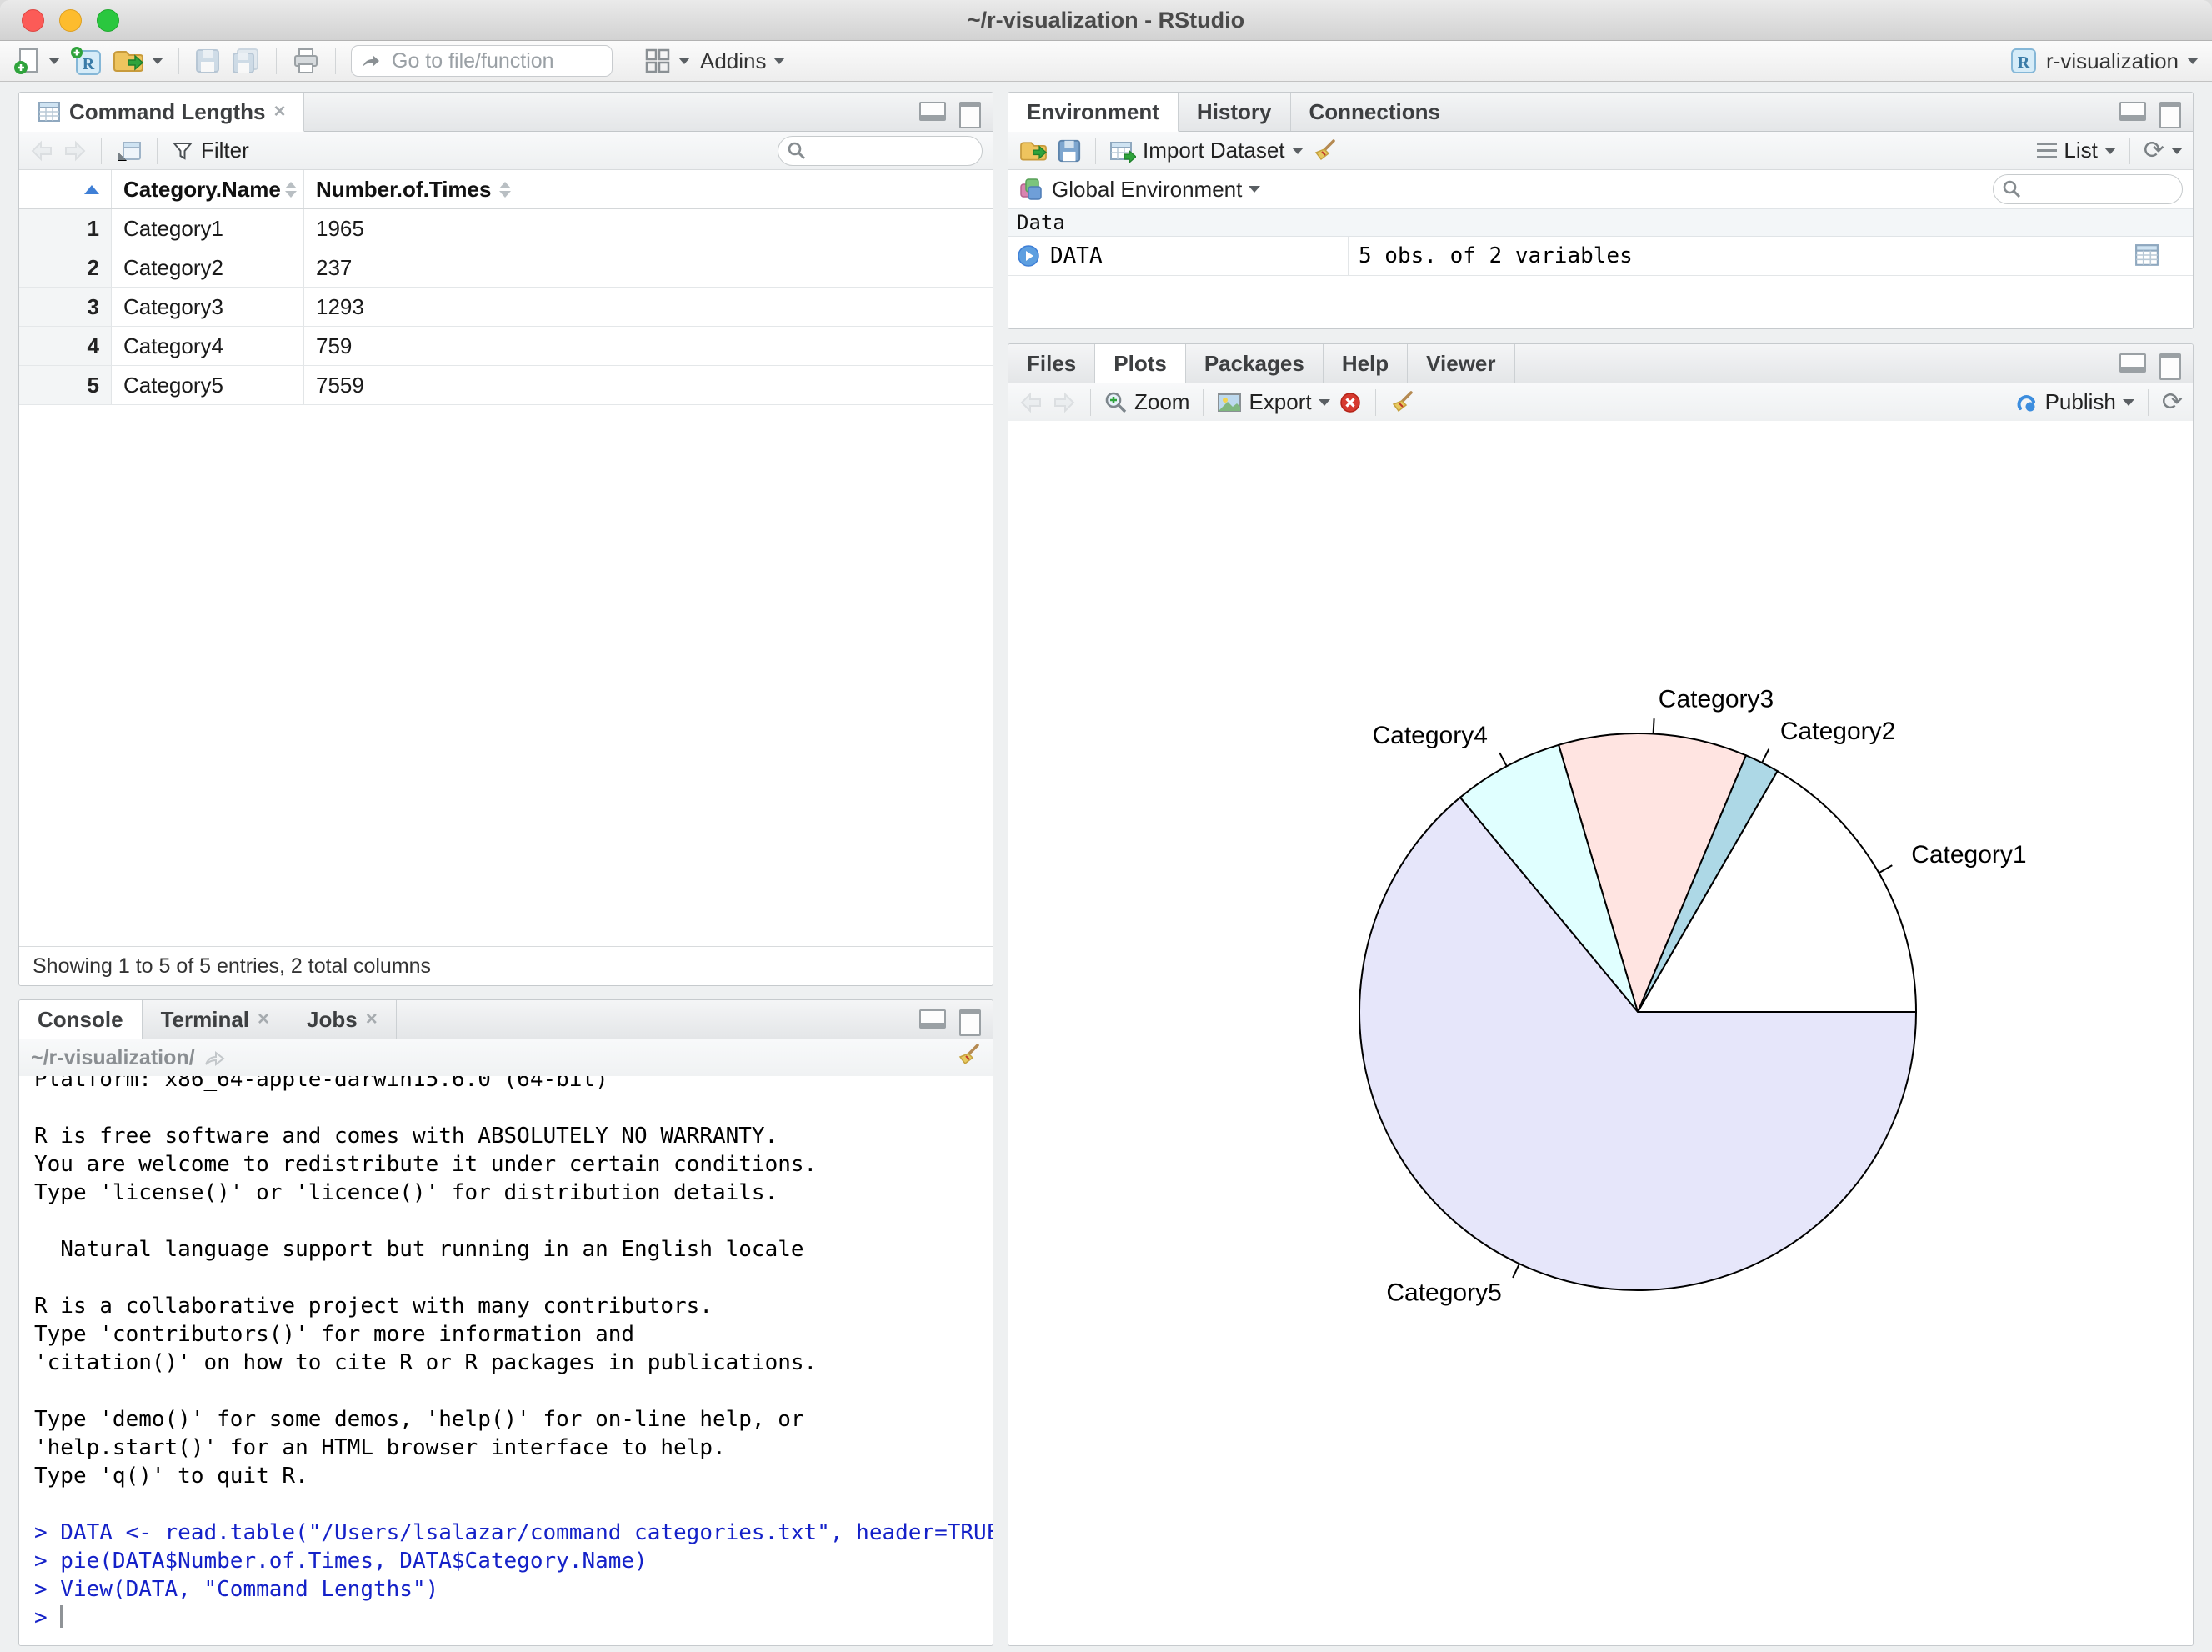 The width and height of the screenshot is (2212, 1652). I want to click on tab-label: Packages, so click(1254, 363).